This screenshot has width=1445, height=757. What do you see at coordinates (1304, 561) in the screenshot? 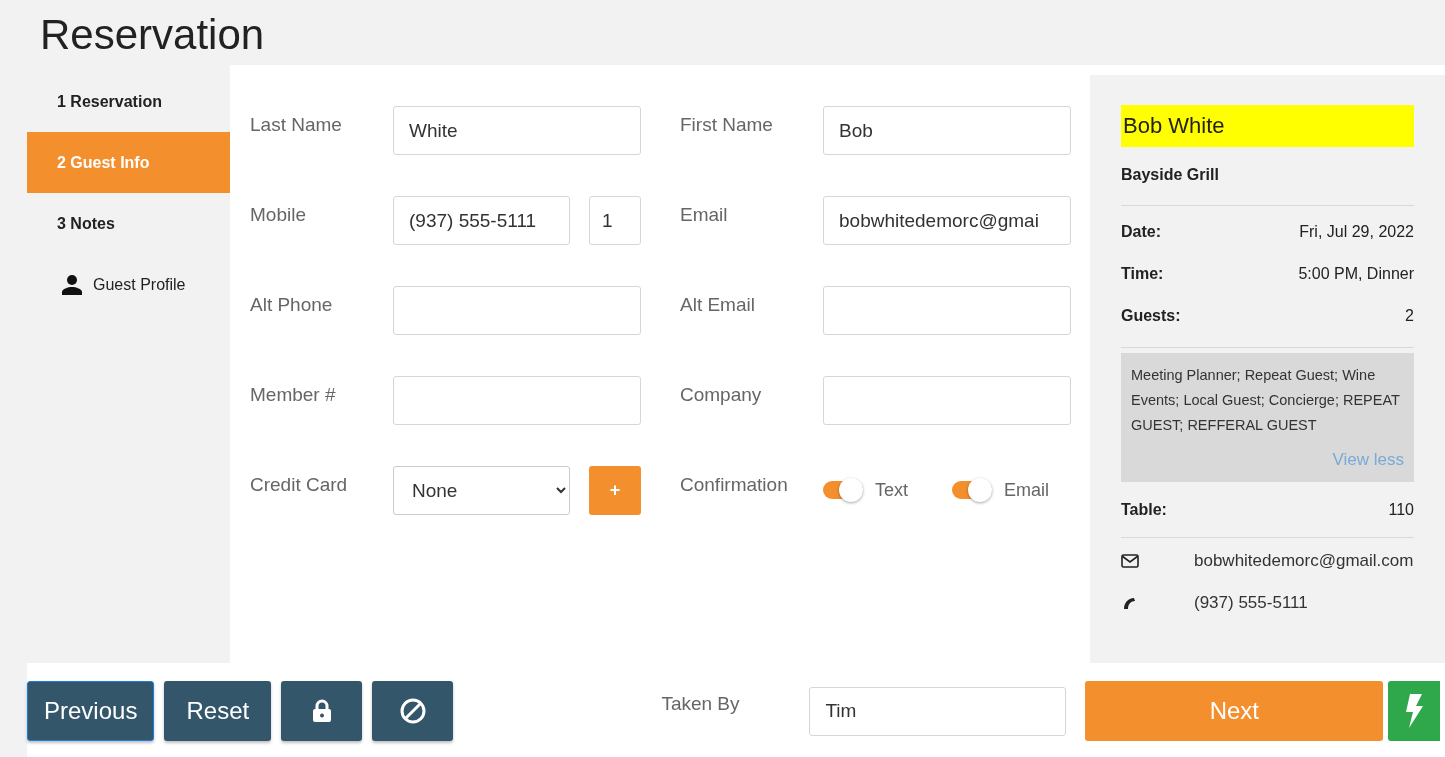
I see `contact-value: bobwhitedemorc@gmail.com` at bounding box center [1304, 561].